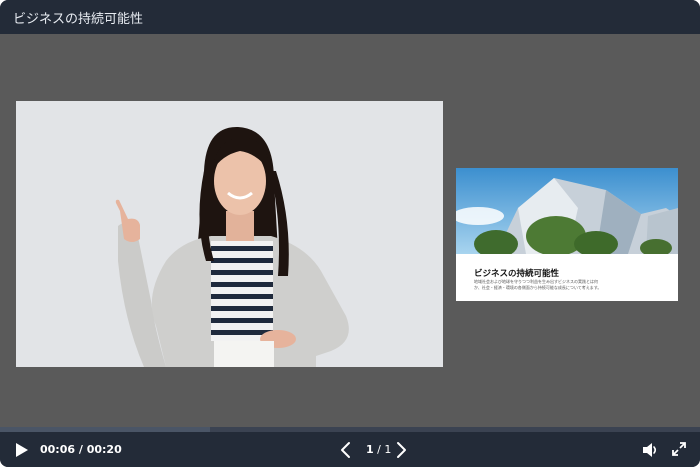 The width and height of the screenshot is (700, 467). Describe the element at coordinates (78, 19) in the screenshot. I see `window-title: ビジネスの持続可能性` at that location.